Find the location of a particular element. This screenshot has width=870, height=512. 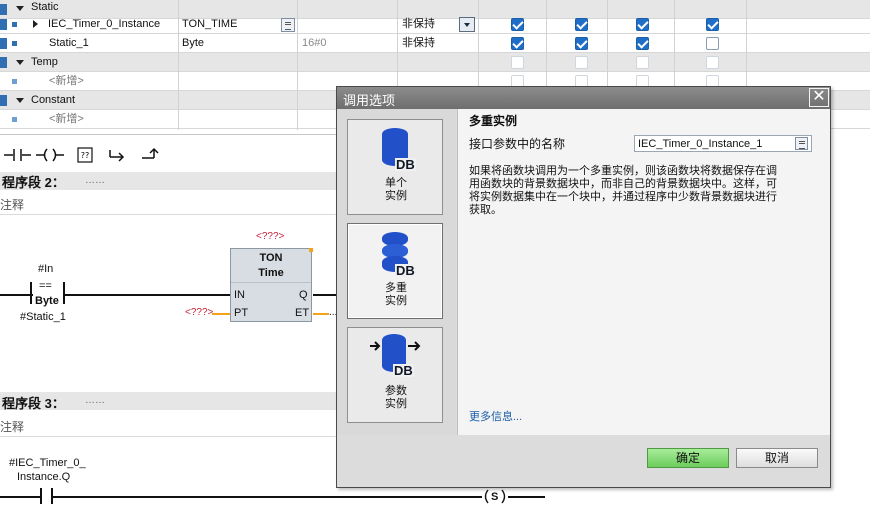

network-2-title: 程序段 2： is located at coordinates (33, 181).